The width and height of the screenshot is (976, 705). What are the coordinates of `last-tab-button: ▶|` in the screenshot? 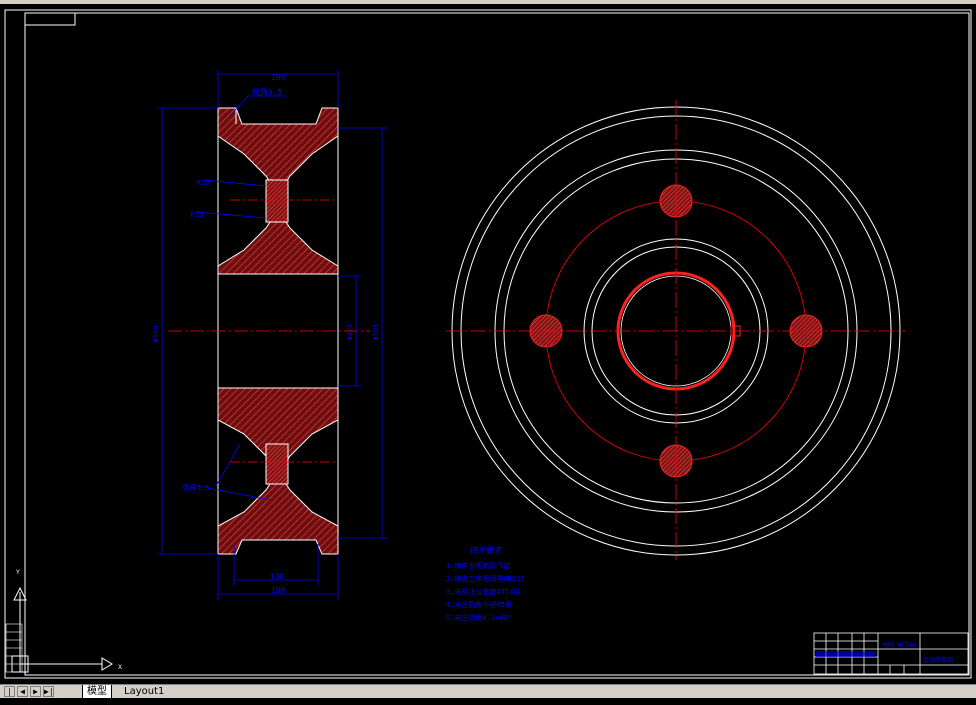 It's located at (48, 691).